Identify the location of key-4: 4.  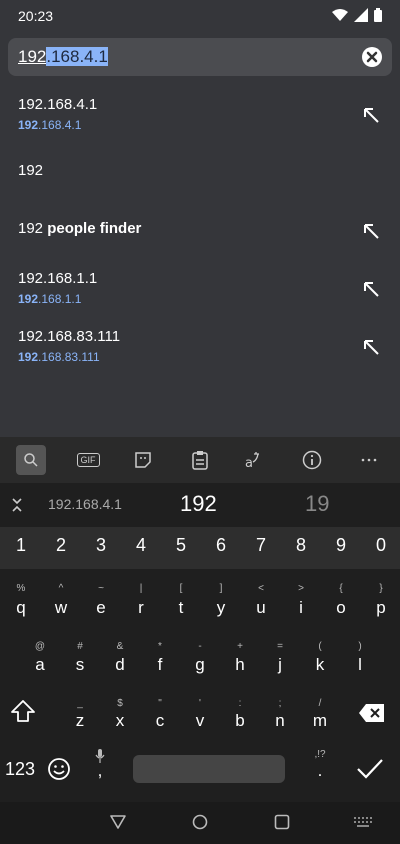
(141, 545).